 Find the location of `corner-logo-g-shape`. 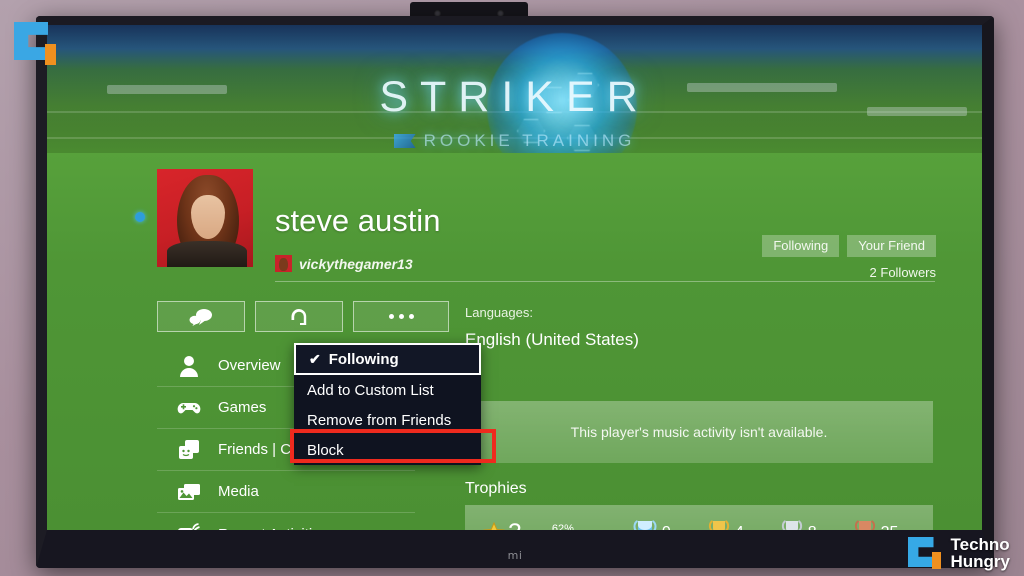

corner-logo-g-shape is located at coordinates (31, 41).